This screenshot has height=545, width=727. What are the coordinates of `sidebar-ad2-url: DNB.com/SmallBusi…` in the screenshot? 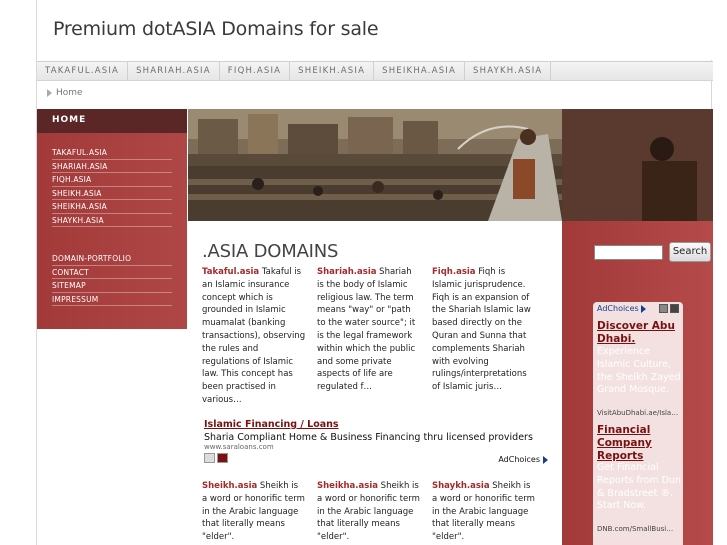 It's located at (640, 529).